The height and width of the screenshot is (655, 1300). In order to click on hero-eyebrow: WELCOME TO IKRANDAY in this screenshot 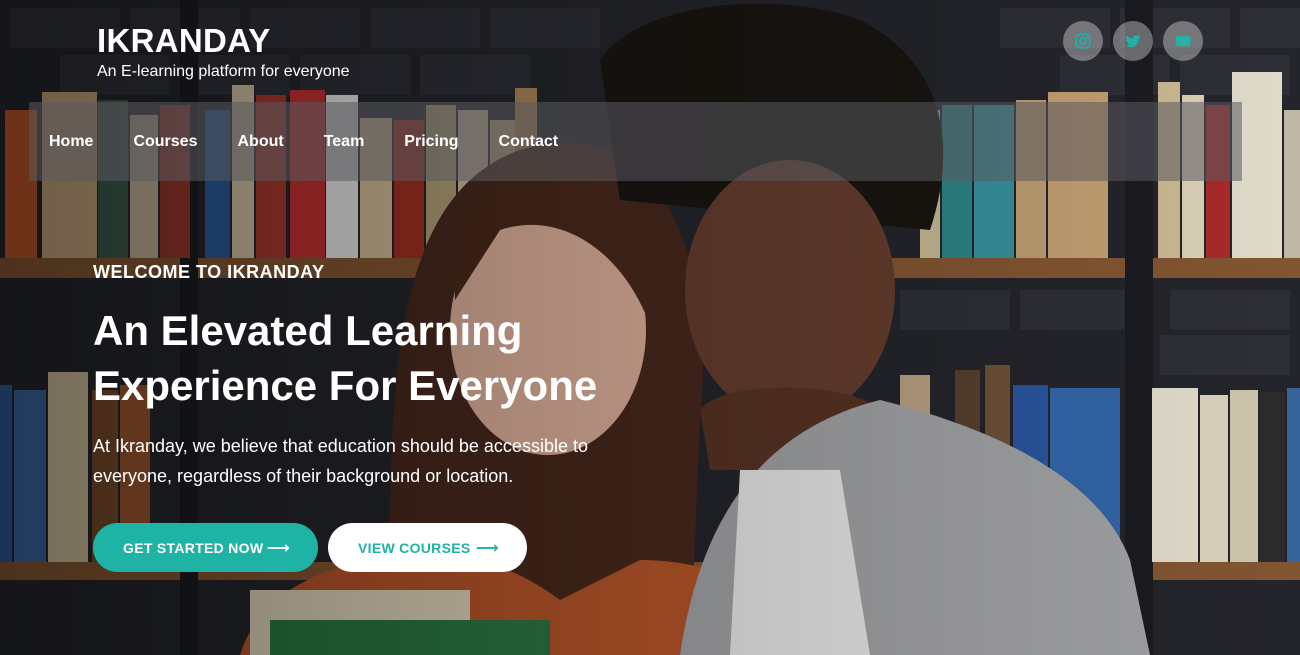, I will do `click(209, 272)`.